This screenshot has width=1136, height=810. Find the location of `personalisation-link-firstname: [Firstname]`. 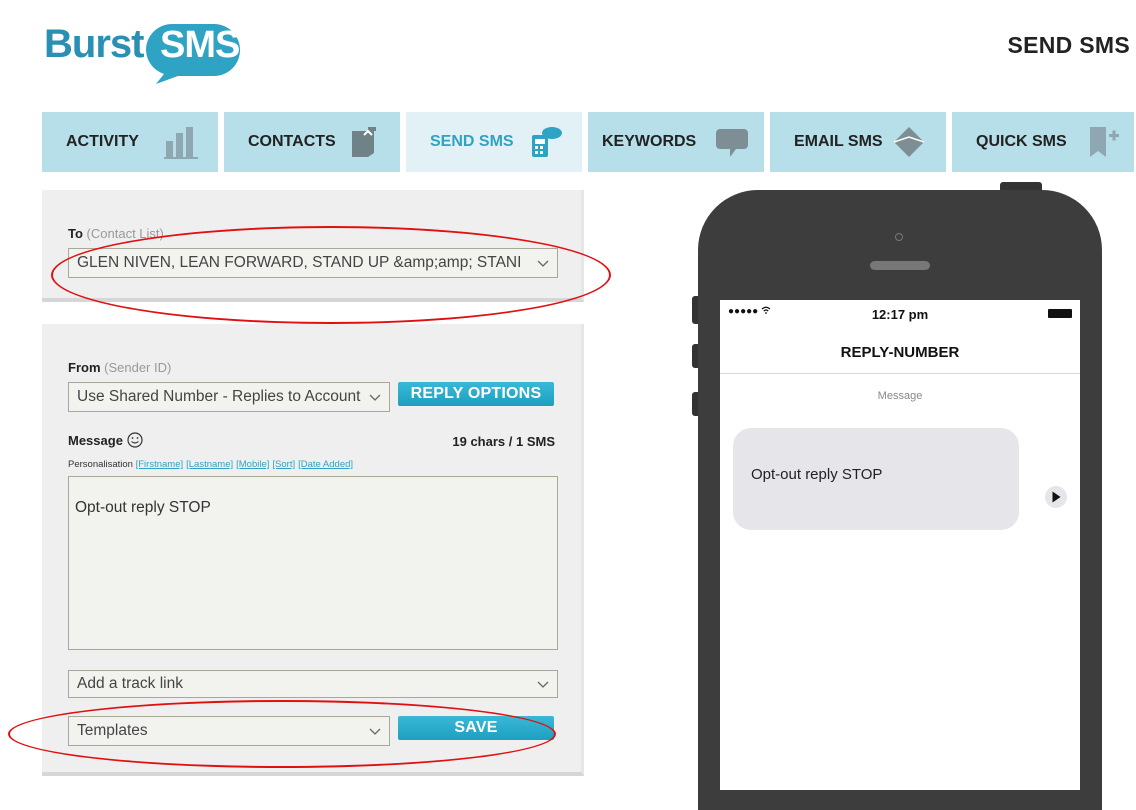

personalisation-link-firstname: [Firstname] is located at coordinates (160, 464).